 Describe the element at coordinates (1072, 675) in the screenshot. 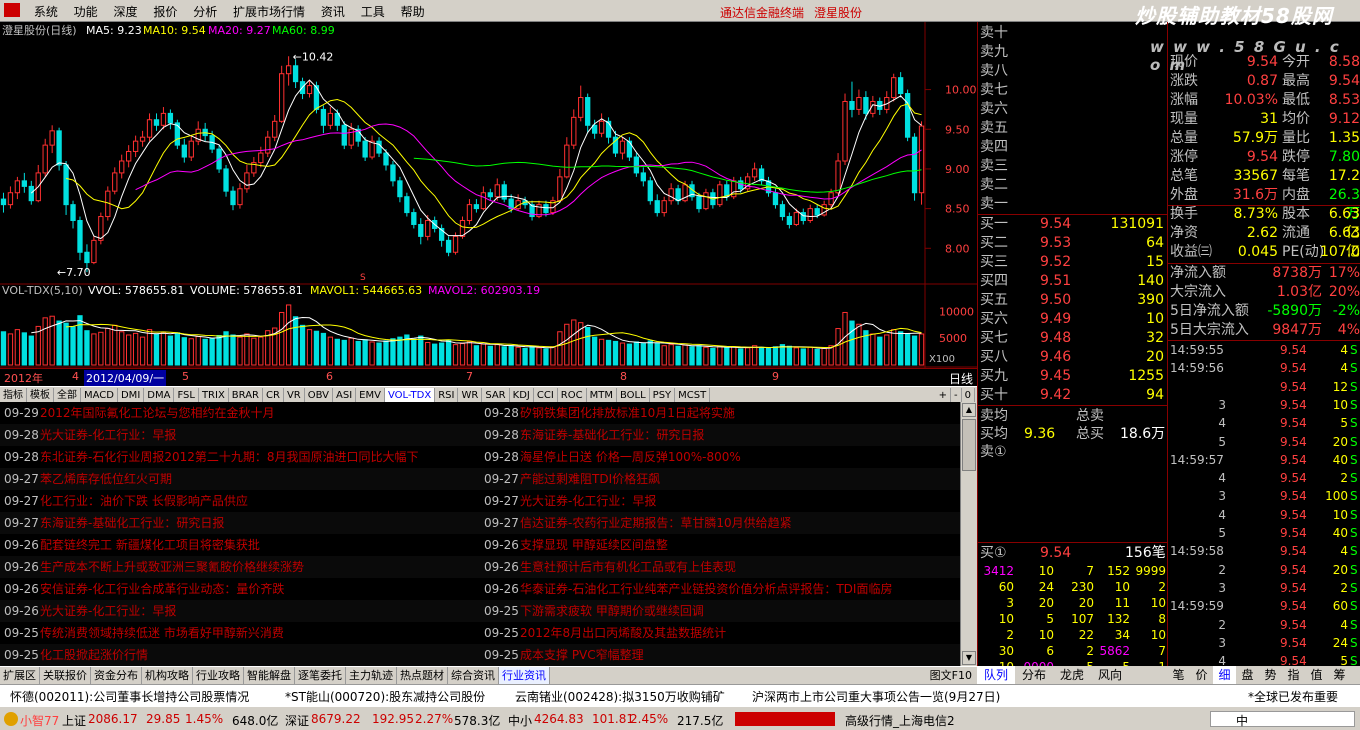

I see `order-tab: 龙虎` at that location.